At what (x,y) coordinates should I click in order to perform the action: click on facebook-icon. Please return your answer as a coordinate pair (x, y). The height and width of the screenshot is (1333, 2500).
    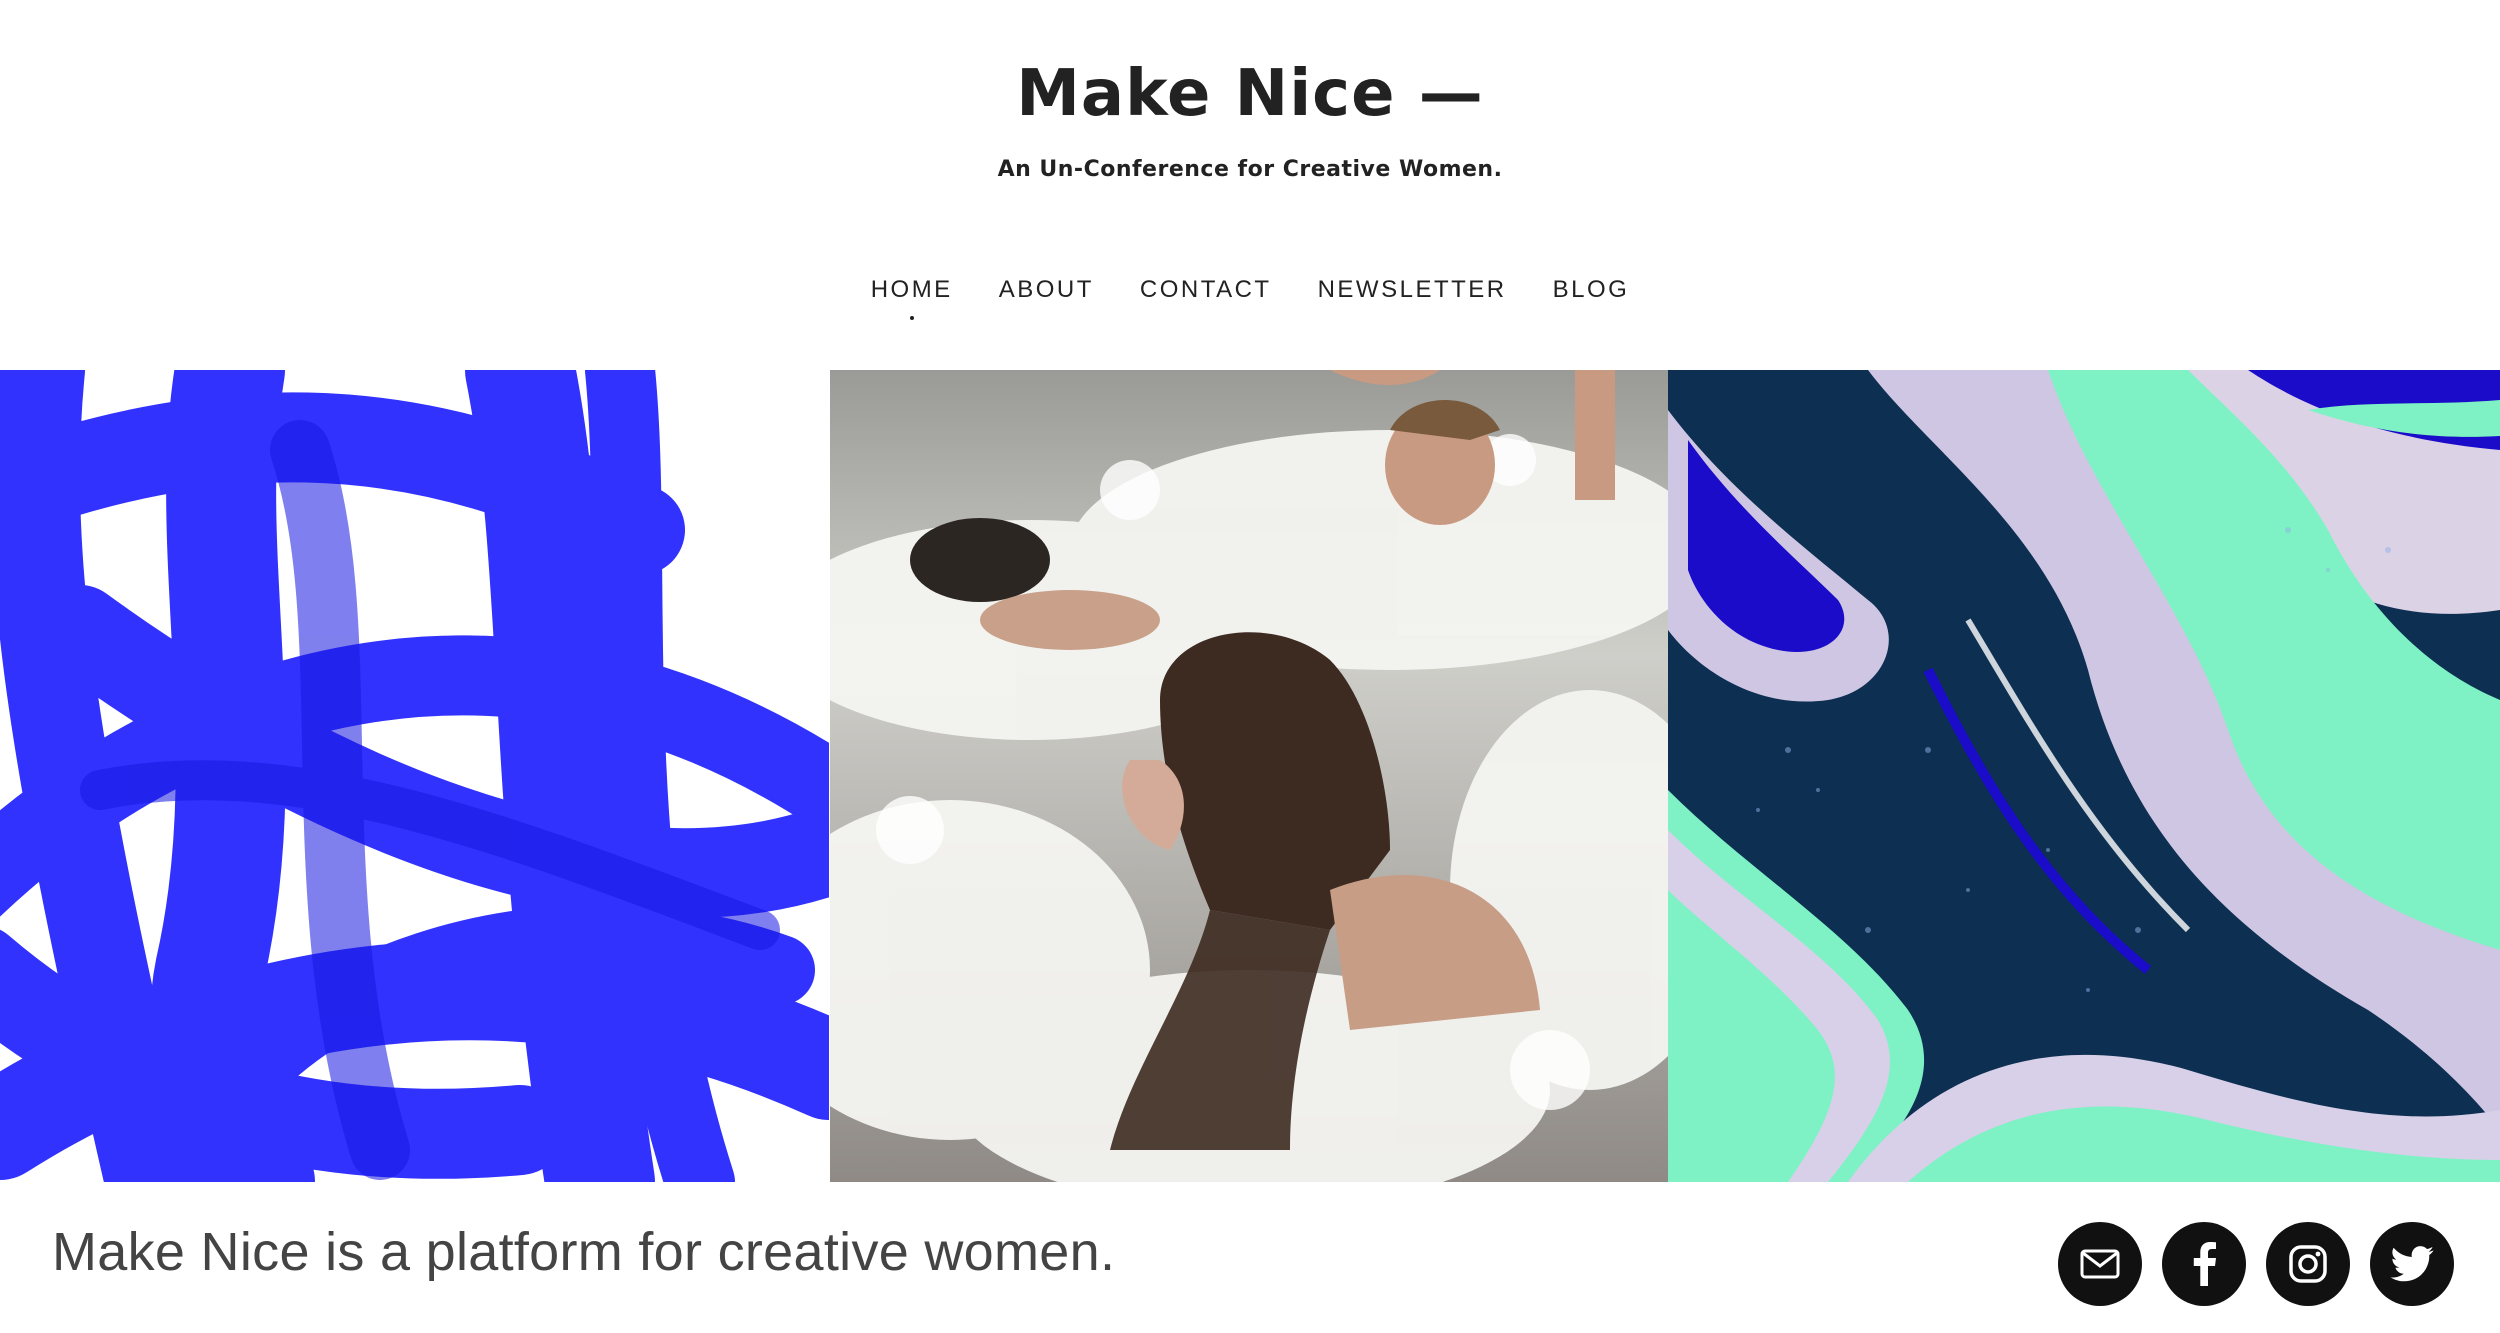
    Looking at the image, I should click on (2204, 1264).